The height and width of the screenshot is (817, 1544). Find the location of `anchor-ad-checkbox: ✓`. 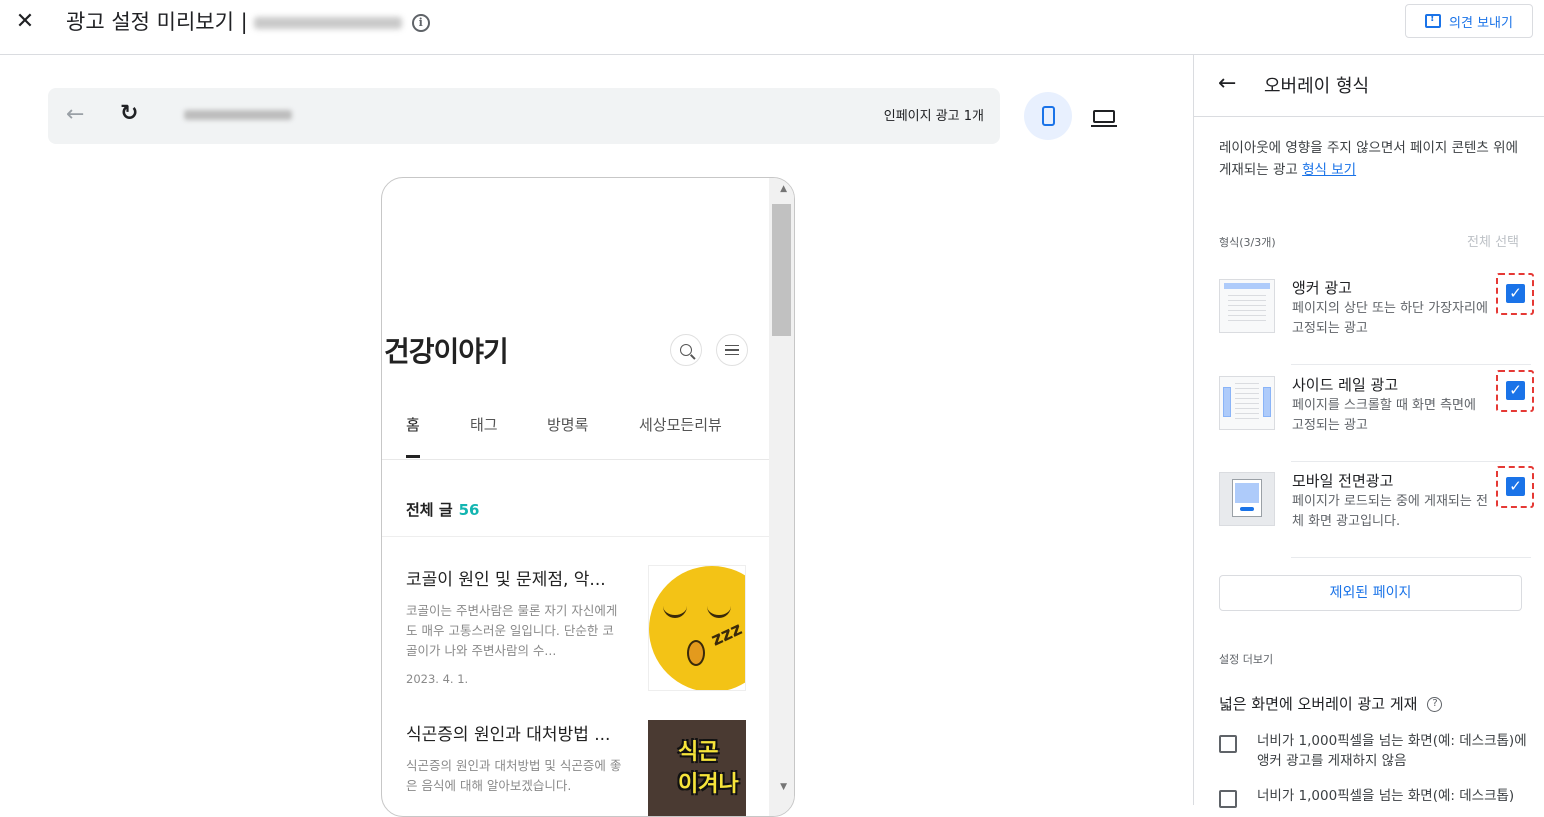

anchor-ad-checkbox: ✓ is located at coordinates (1515, 293).